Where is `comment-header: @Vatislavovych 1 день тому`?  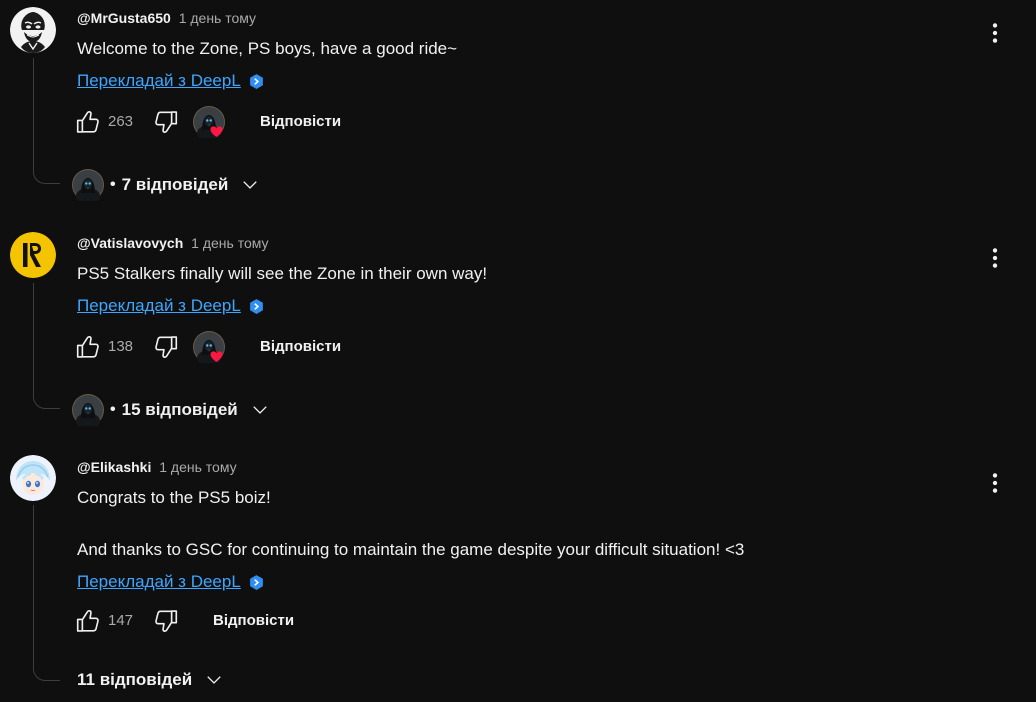
comment-header: @Vatislavovych 1 день тому is located at coordinates (173, 243).